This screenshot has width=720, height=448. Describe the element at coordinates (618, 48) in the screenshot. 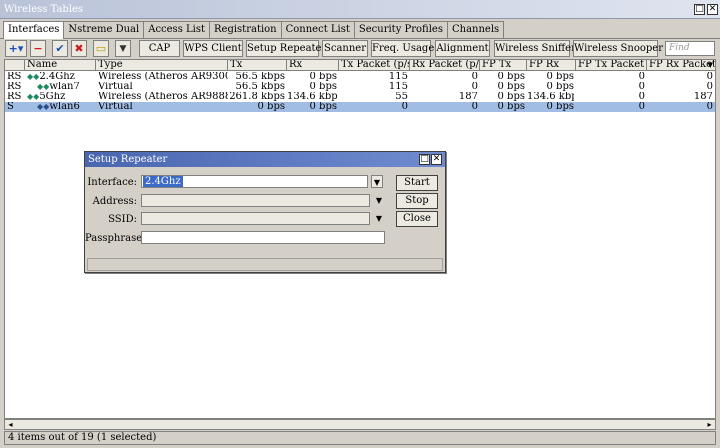

I see `wireless-snooper-button: Wireless Snooper` at that location.